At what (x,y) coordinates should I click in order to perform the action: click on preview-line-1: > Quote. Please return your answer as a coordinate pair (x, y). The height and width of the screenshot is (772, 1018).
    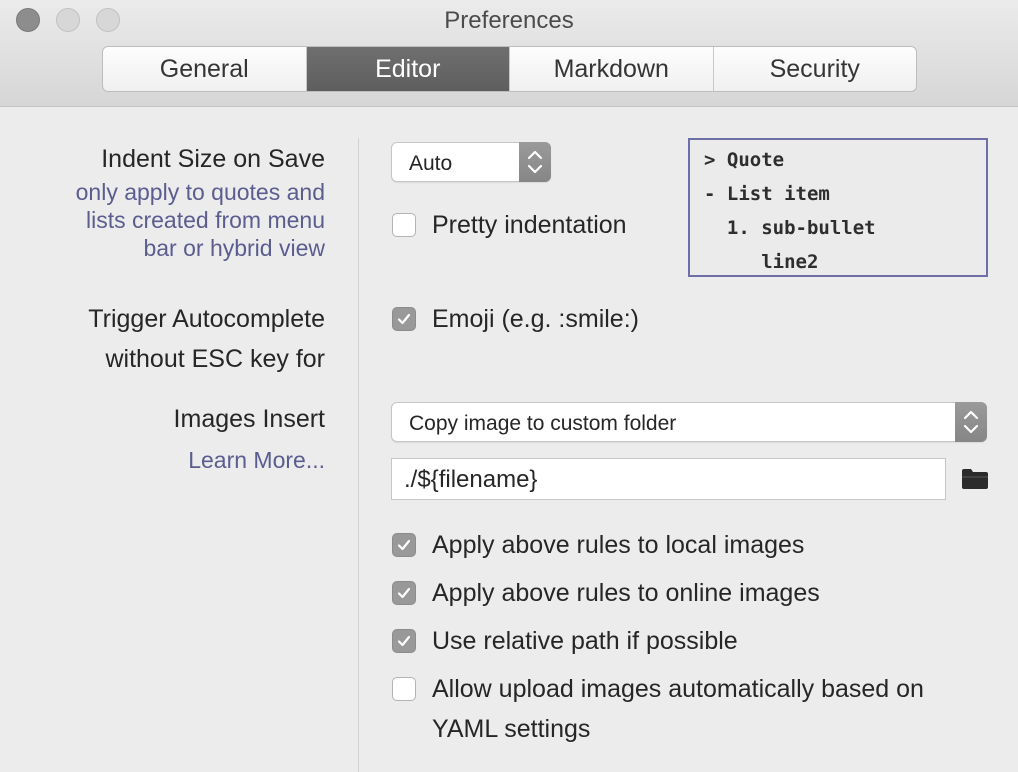
    Looking at the image, I should click on (744, 160).